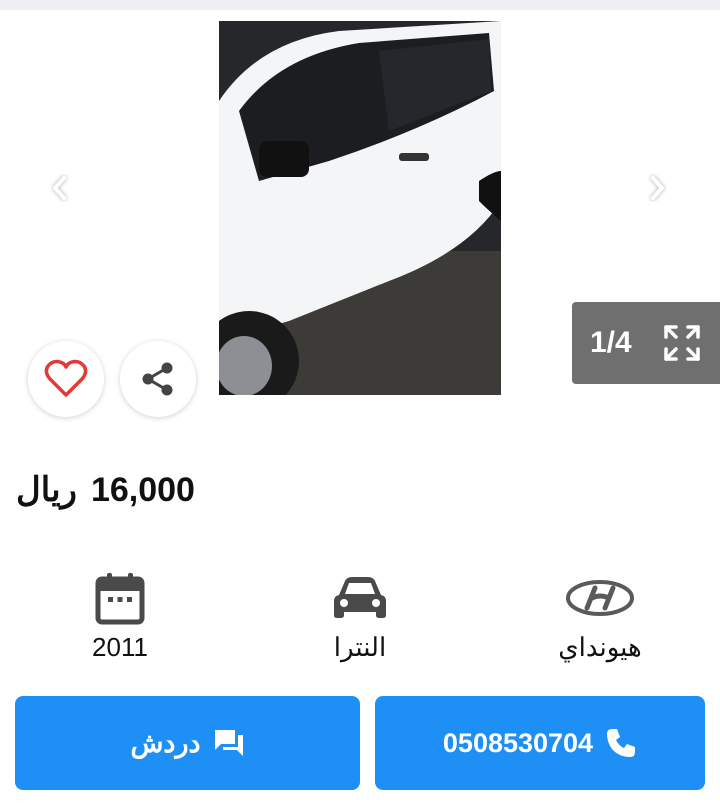 This screenshot has width=720, height=806. I want to click on image-counter: 1/4, so click(611, 342).